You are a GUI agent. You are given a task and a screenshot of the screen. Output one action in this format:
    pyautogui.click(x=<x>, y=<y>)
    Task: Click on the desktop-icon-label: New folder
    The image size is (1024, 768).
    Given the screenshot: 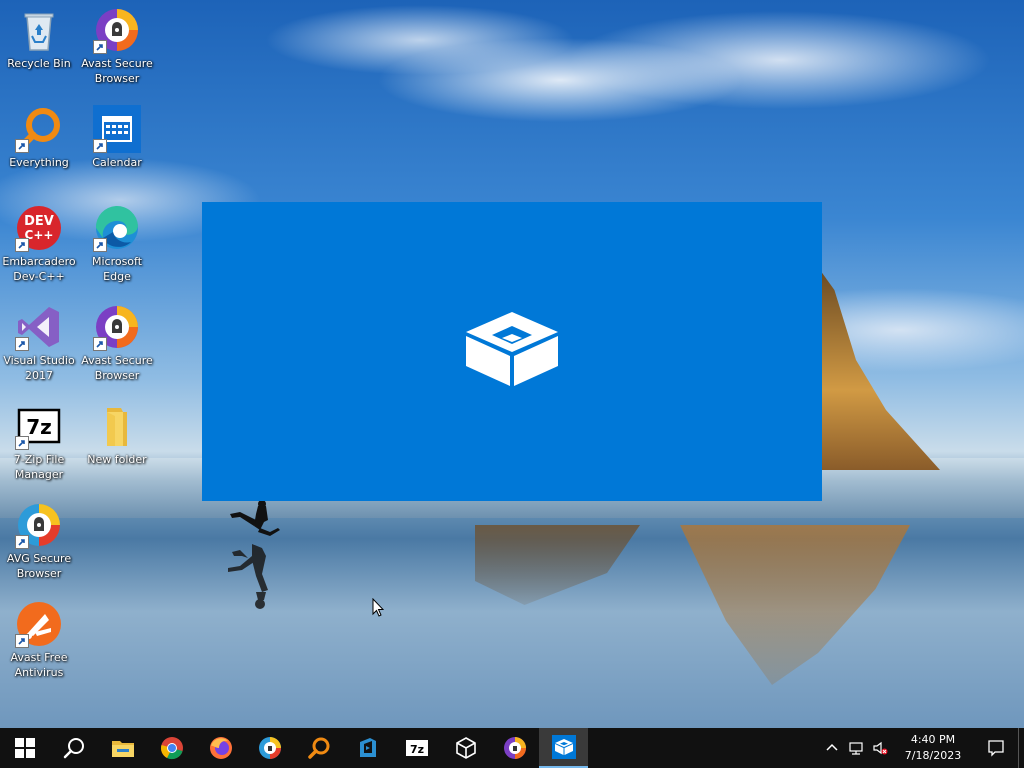 What is the action you would take?
    pyautogui.click(x=117, y=459)
    